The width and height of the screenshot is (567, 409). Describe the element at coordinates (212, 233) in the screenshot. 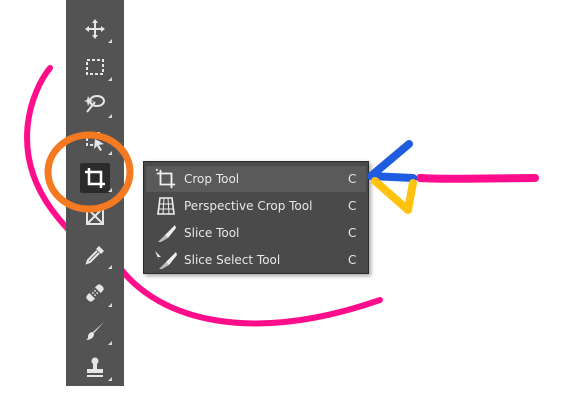

I see `flyout-item-label: Slice Tool` at that location.